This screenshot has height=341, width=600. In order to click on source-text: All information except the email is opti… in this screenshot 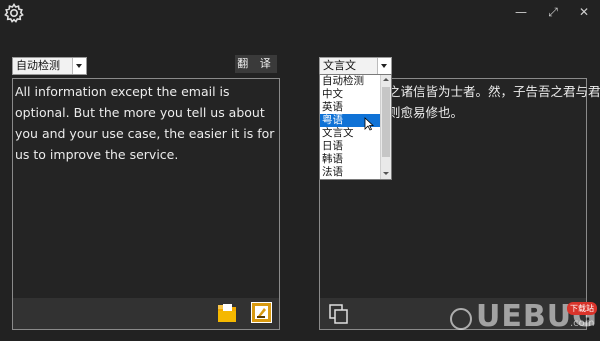, I will do `click(146, 123)`.